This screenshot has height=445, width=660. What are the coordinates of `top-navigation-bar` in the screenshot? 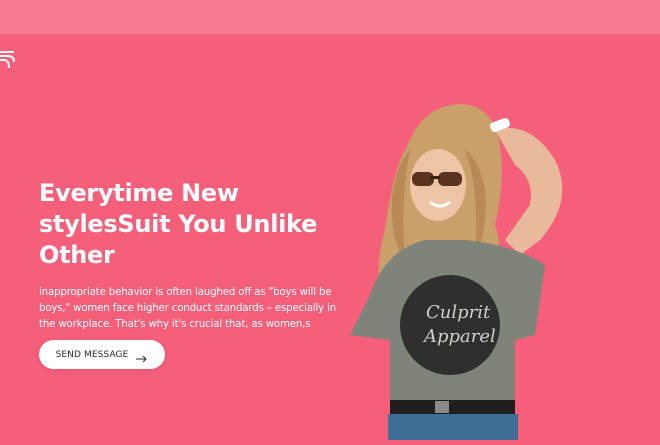 It's located at (330, 17).